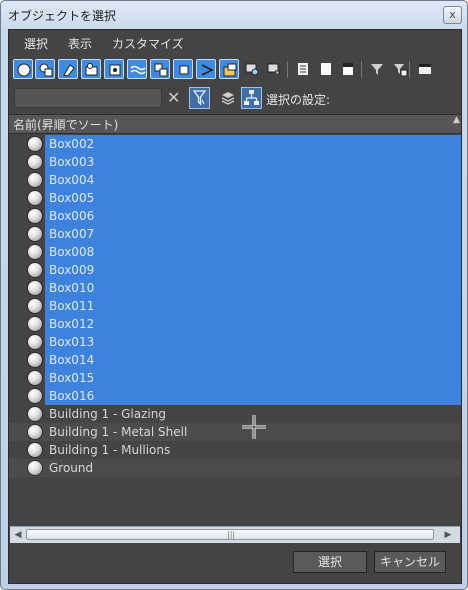 The image size is (468, 590). I want to click on list-item: Box006, so click(235, 216).